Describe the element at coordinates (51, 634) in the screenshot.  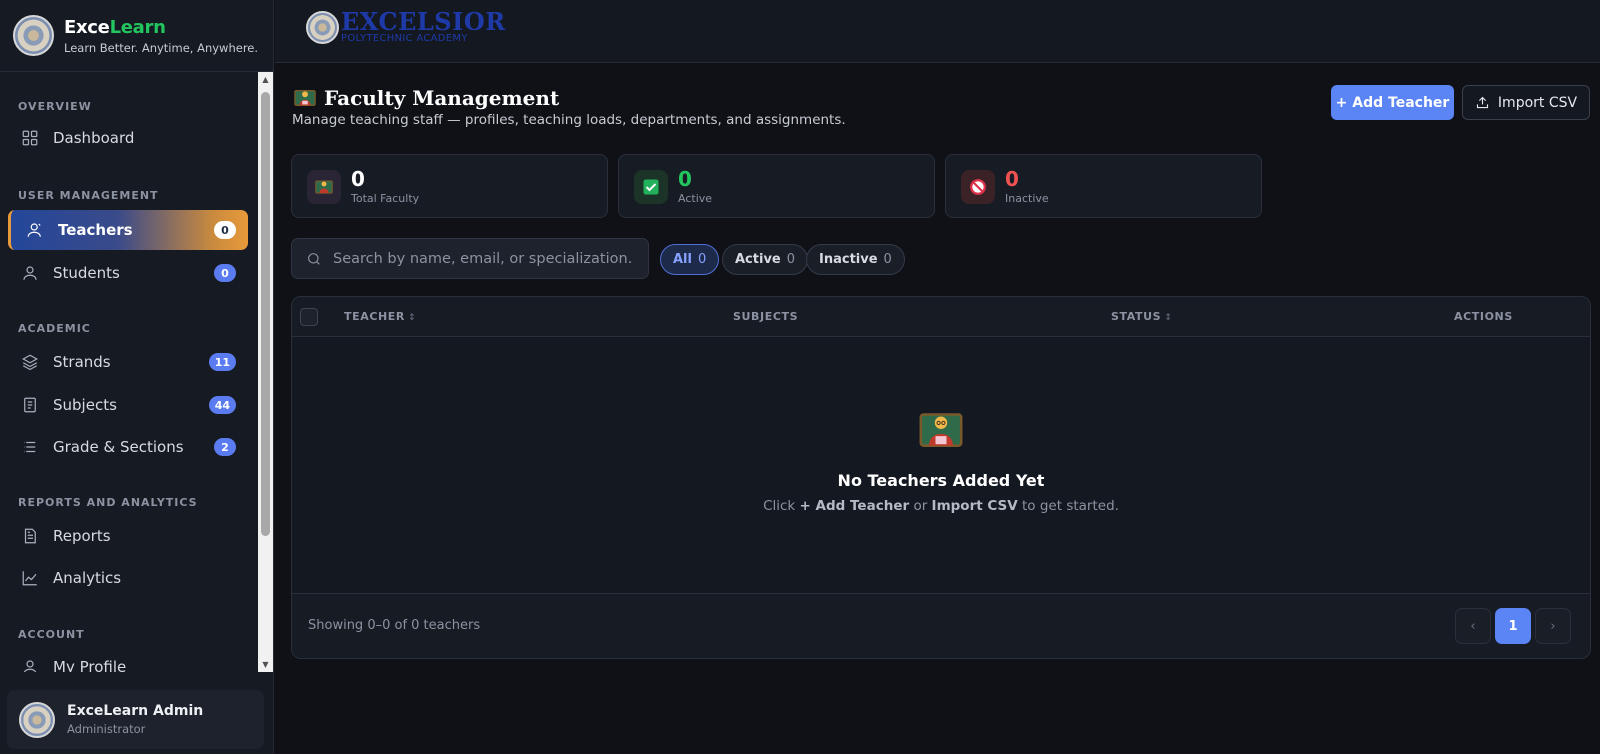
I see `section-account: ACCOUNT` at that location.